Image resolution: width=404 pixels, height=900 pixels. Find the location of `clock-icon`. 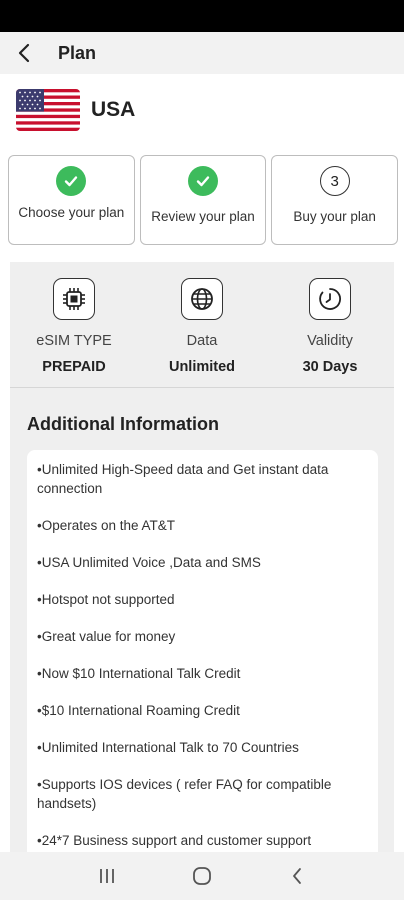

clock-icon is located at coordinates (330, 299).